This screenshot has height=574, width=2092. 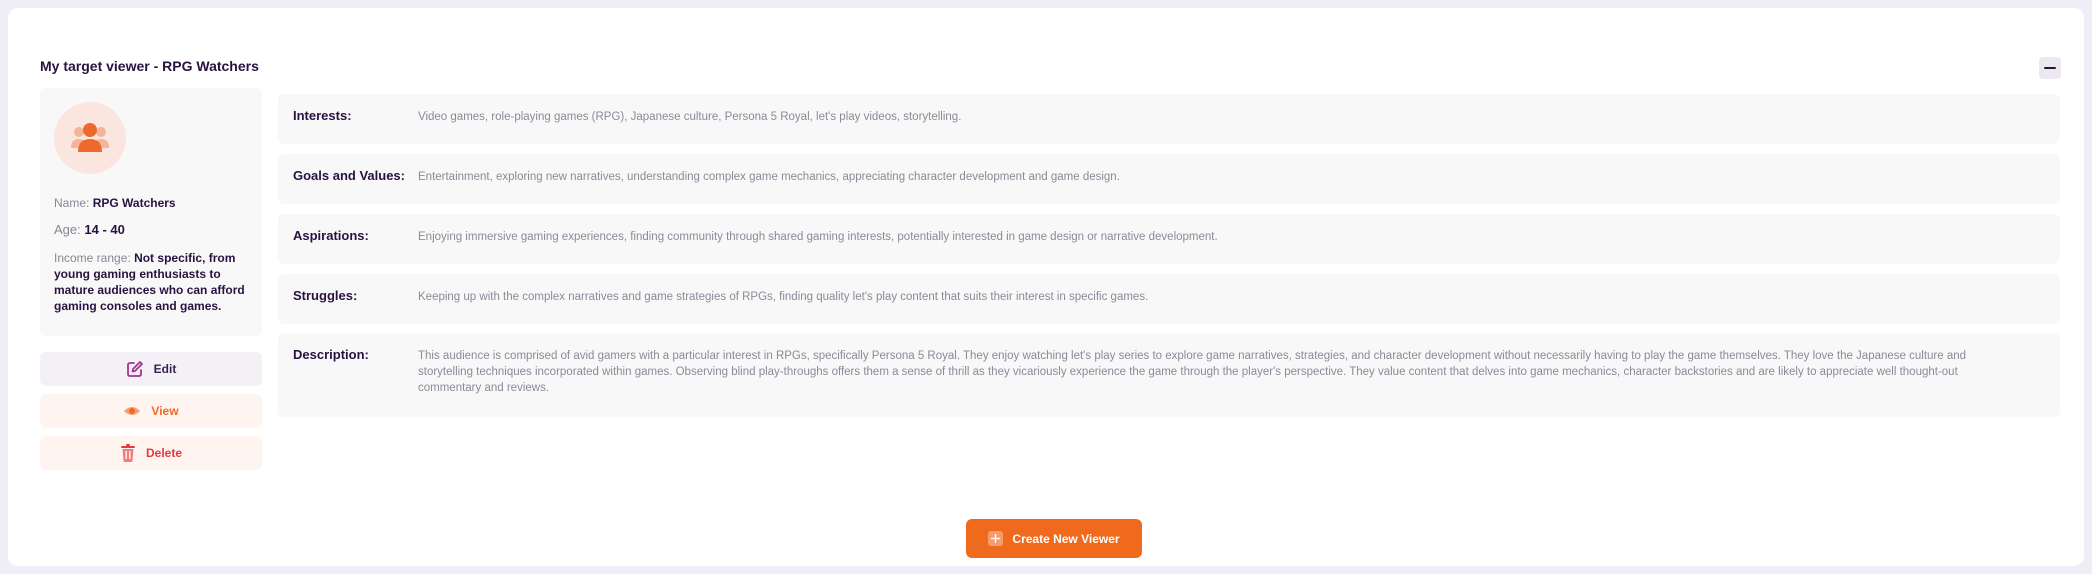 I want to click on minus-icon, so click(x=2050, y=68).